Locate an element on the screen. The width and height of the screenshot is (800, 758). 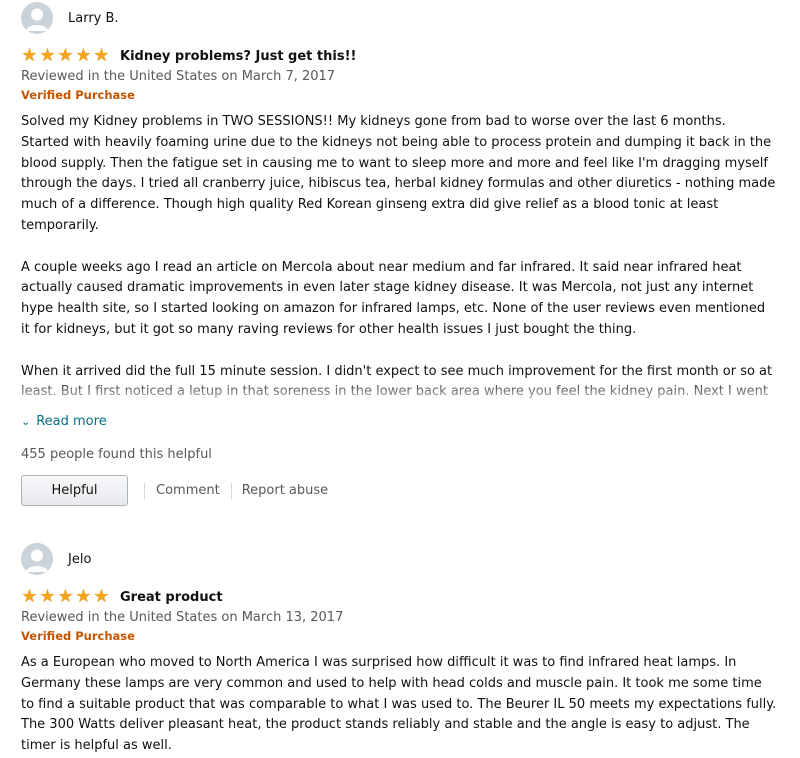
reviewer-profile: Larry B. is located at coordinates (401, 18).